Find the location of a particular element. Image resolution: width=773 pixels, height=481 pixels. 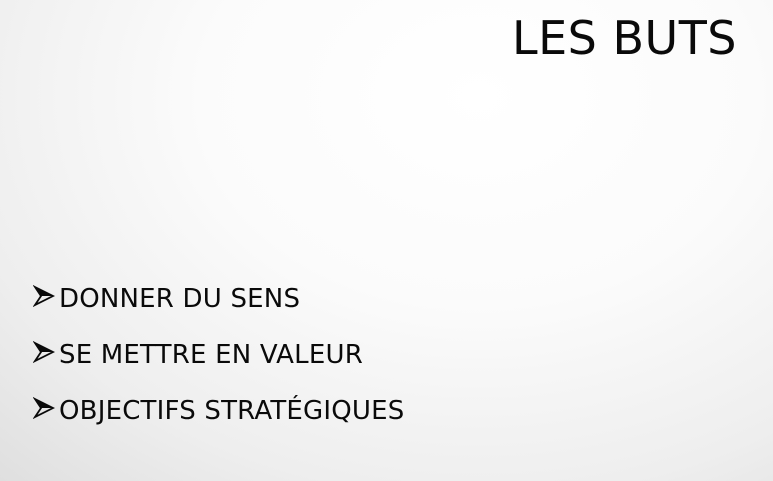

list-item: SE METTRE EN VALEUR is located at coordinates (219, 355).